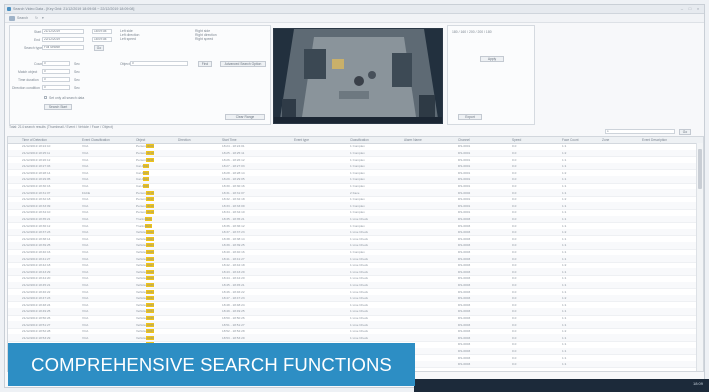 The width and height of the screenshot is (709, 392). I want to click on table-cell: 18:46 - 18:46:22, so click(233, 291).